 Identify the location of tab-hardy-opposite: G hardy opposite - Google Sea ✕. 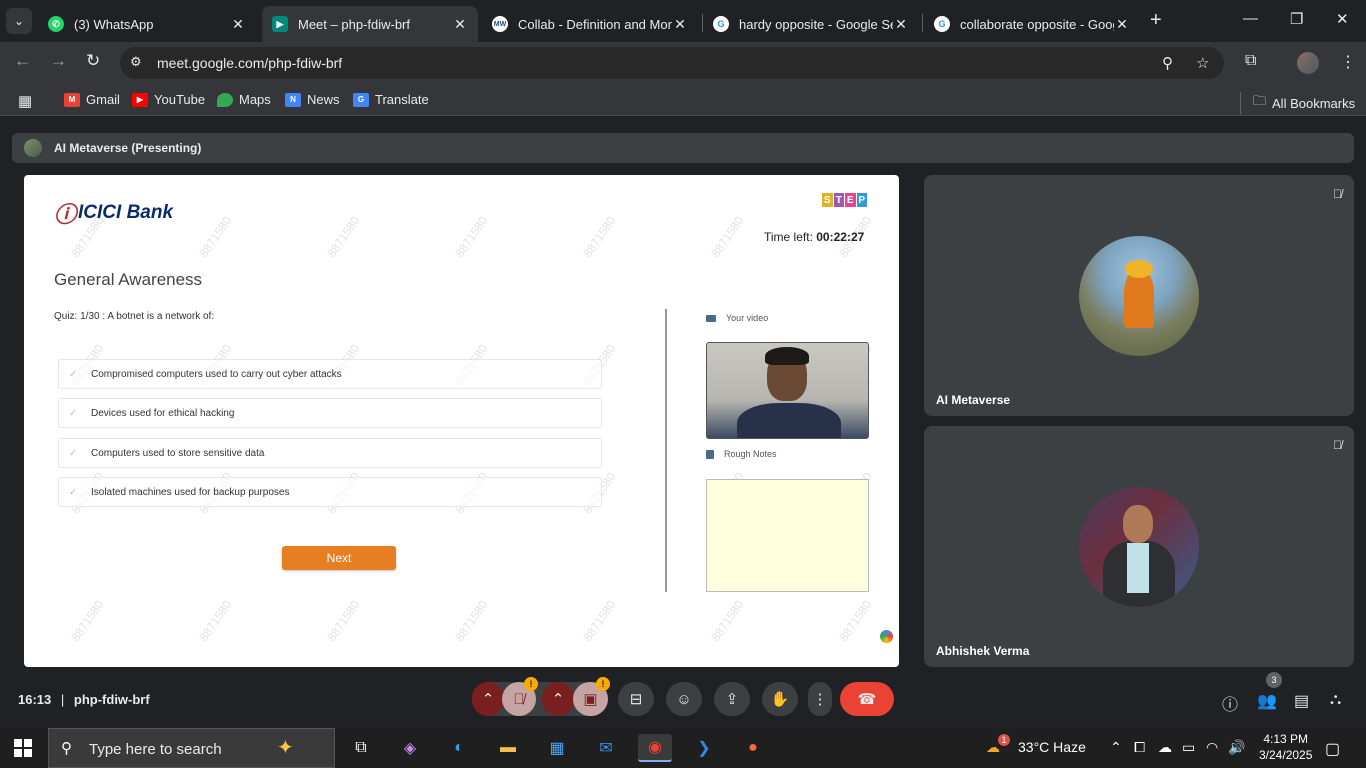
(811, 24).